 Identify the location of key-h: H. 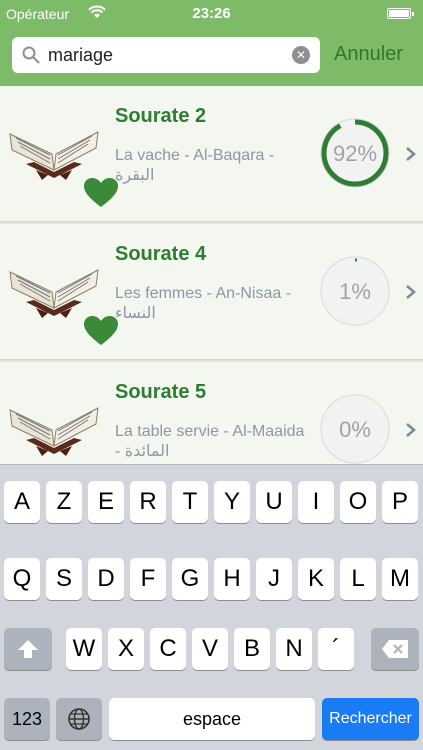
(232, 579).